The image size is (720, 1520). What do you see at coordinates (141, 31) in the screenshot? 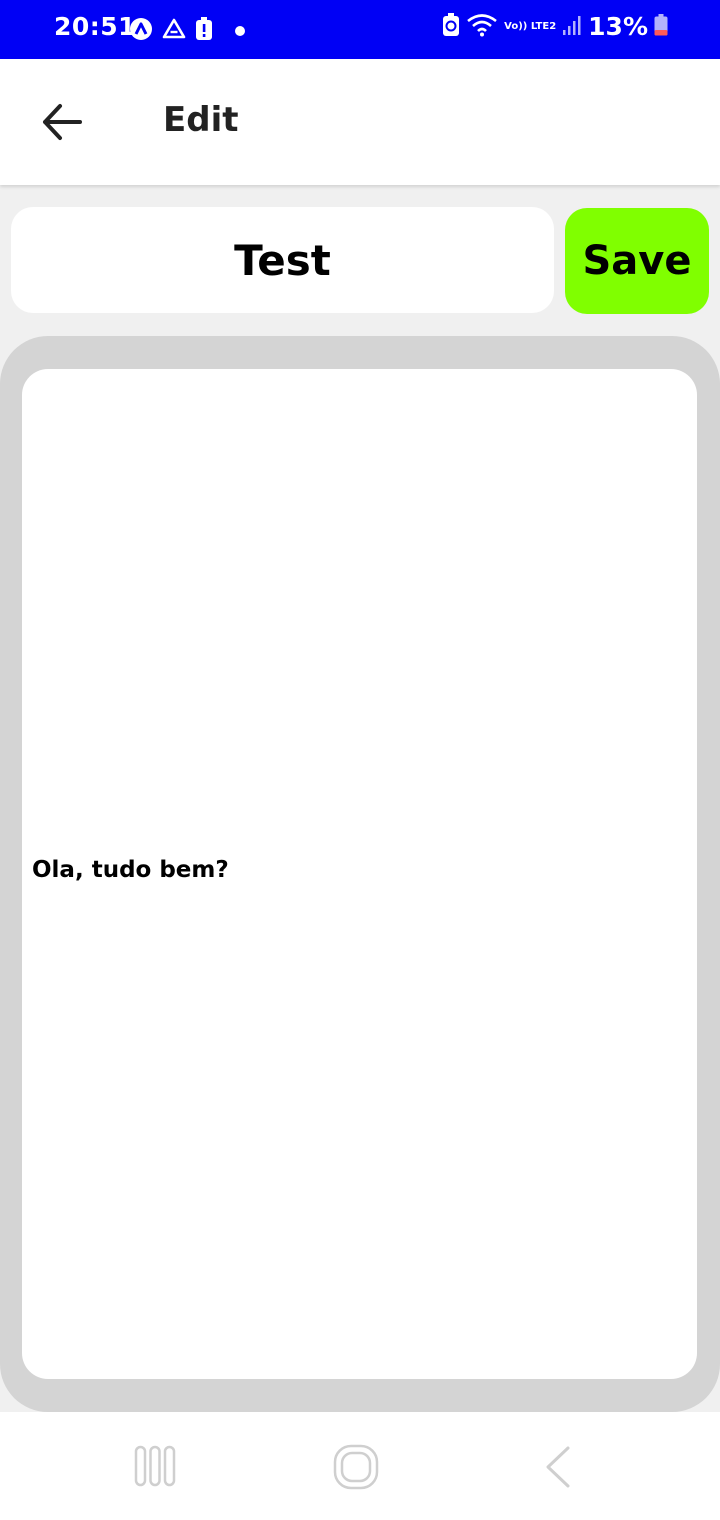
I see `a-circle-icon` at bounding box center [141, 31].